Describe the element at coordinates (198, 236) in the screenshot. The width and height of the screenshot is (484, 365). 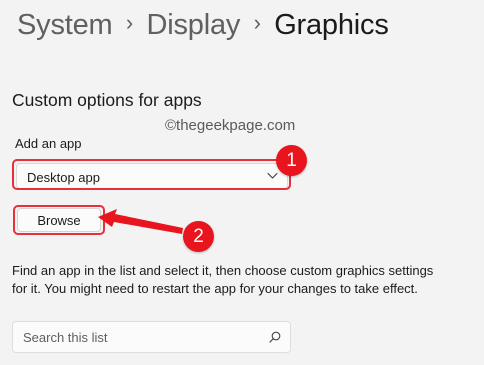
I see `step-badge-2: 2` at that location.